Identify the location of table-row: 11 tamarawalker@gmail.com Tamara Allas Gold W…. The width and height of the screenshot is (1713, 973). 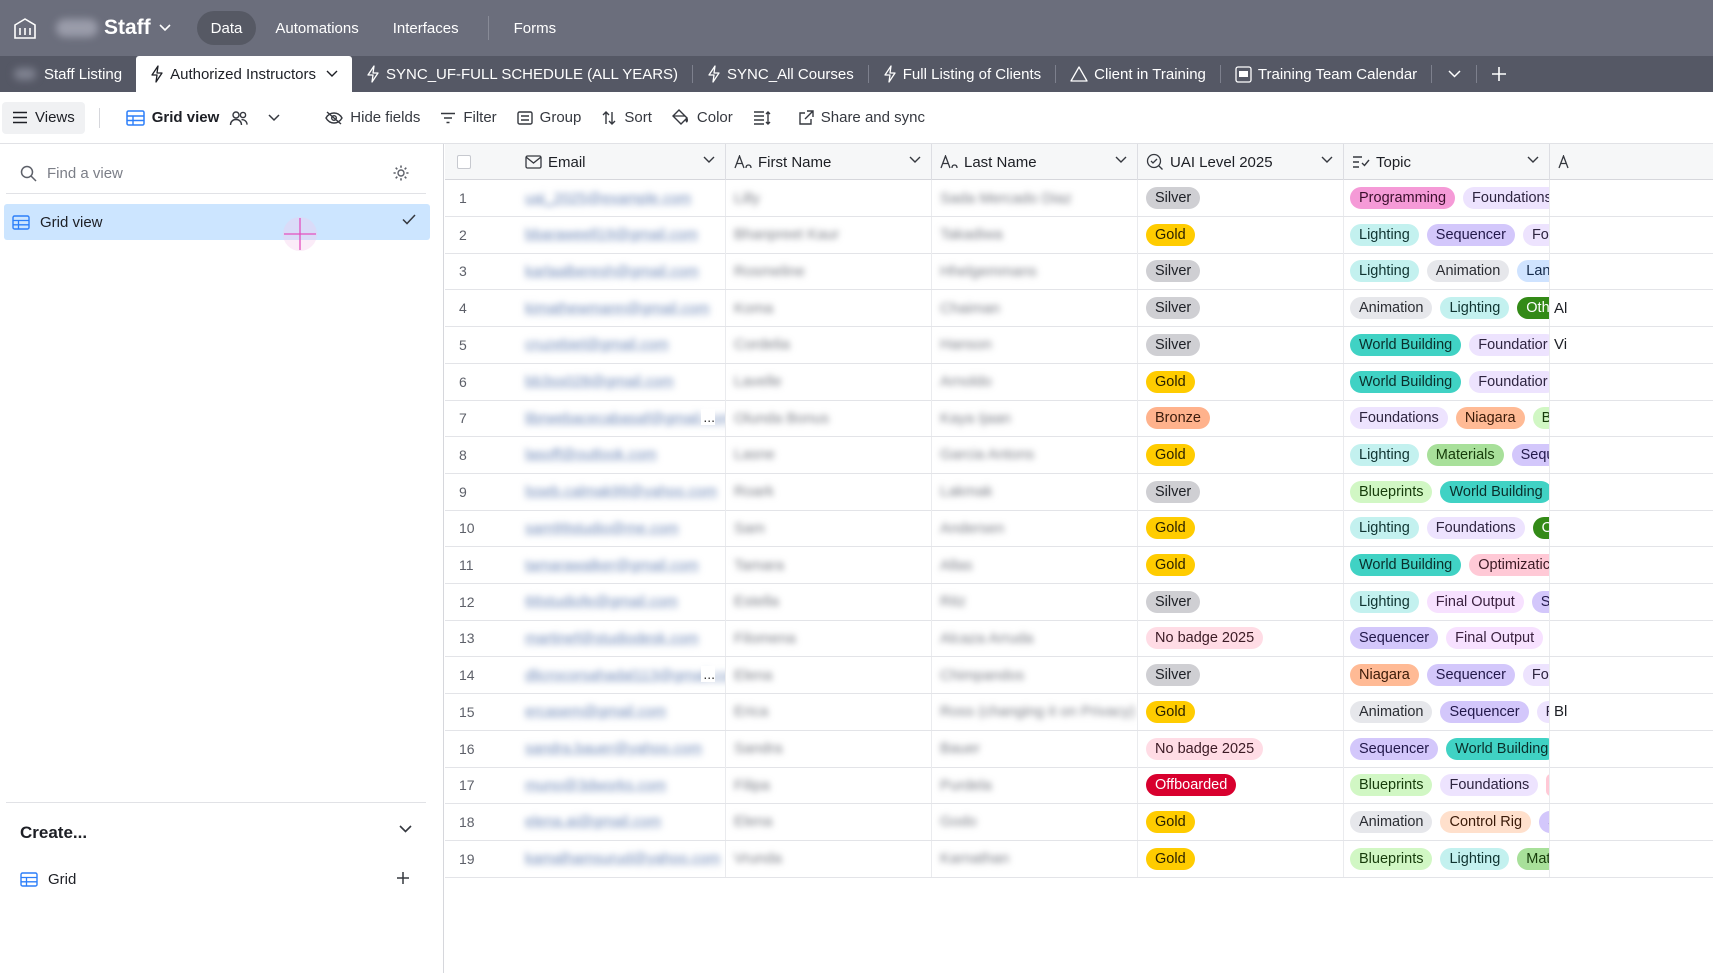
(1079, 565).